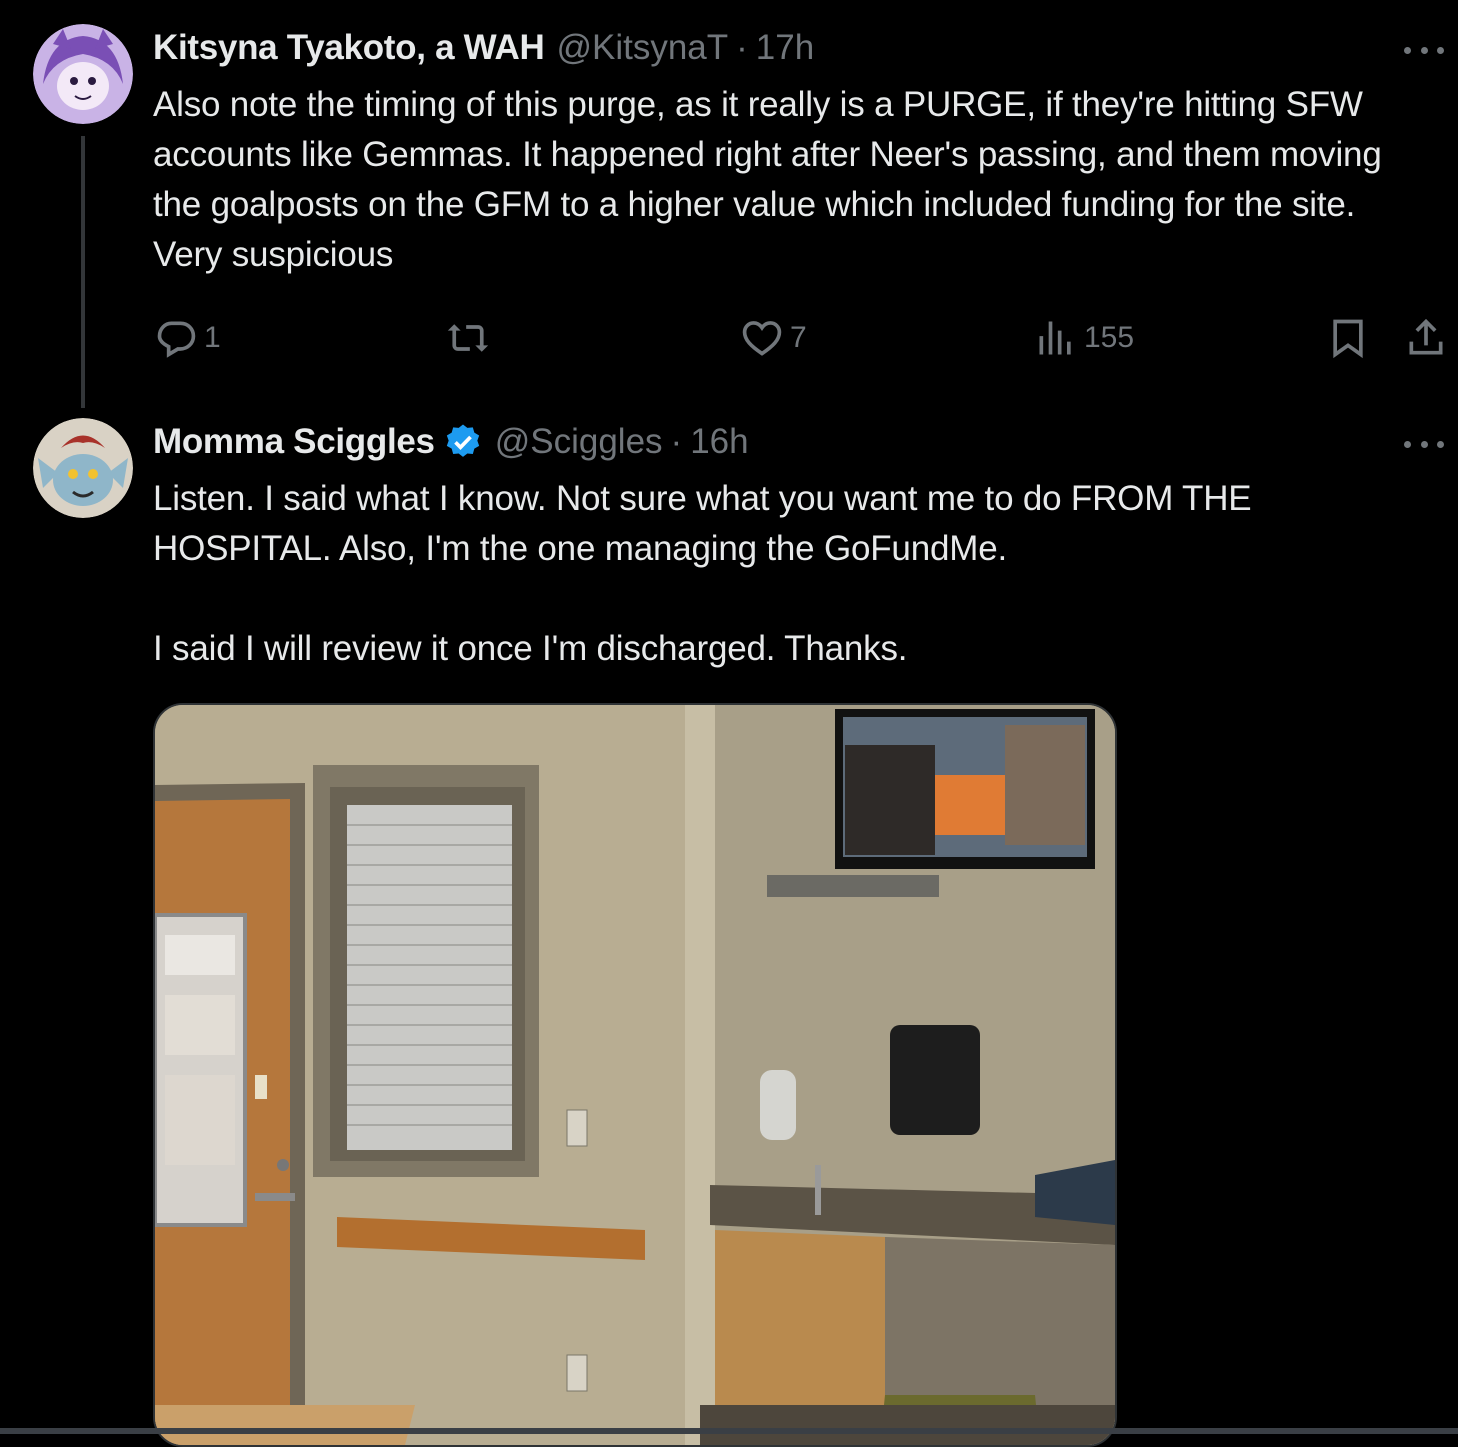 The image size is (1458, 1447). What do you see at coordinates (785, 48) in the screenshot?
I see `timestamp: 17h` at bounding box center [785, 48].